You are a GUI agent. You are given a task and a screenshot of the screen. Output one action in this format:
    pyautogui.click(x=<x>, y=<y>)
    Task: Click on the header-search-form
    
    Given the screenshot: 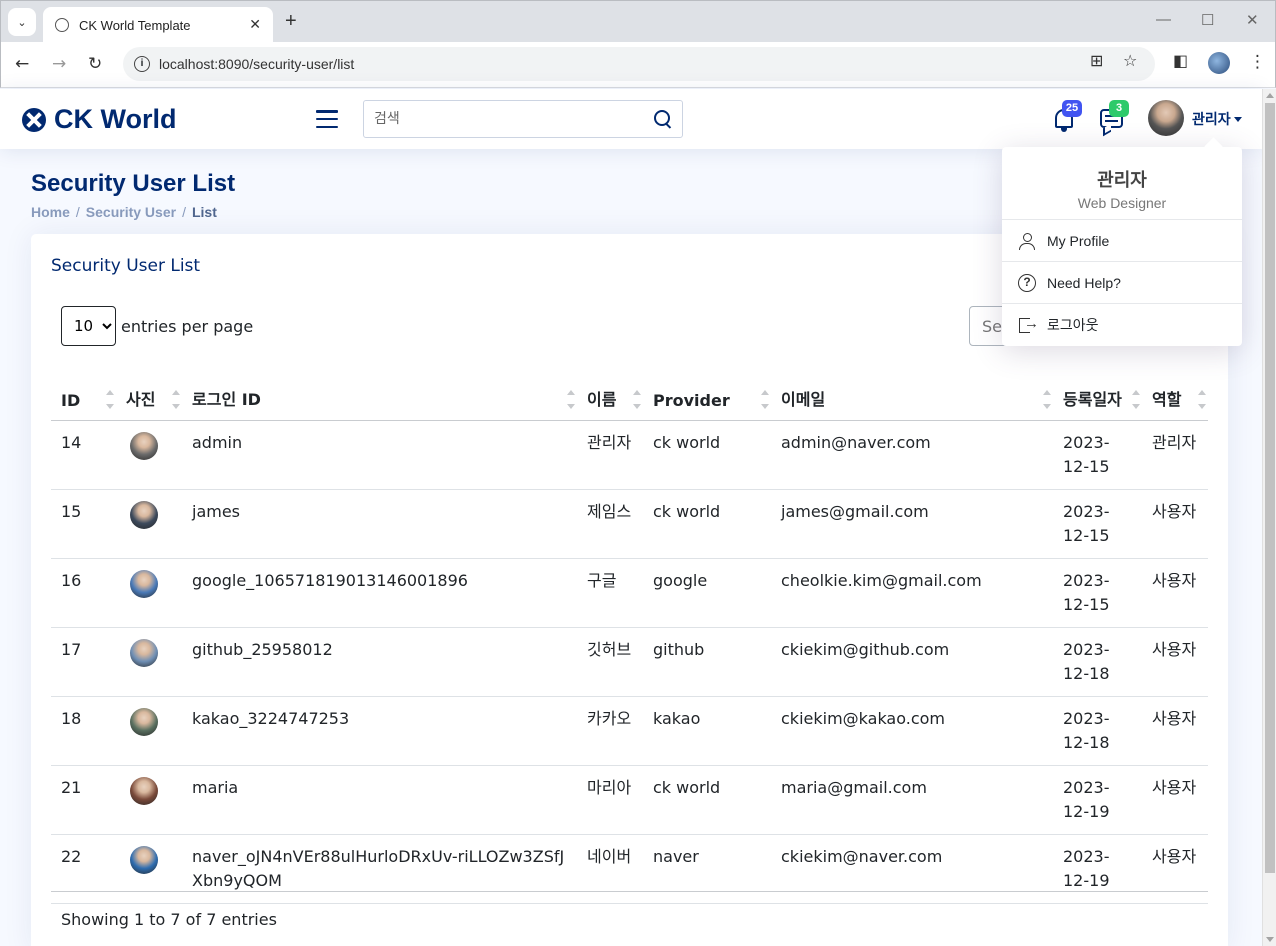 What is the action you would take?
    pyautogui.click(x=523, y=119)
    